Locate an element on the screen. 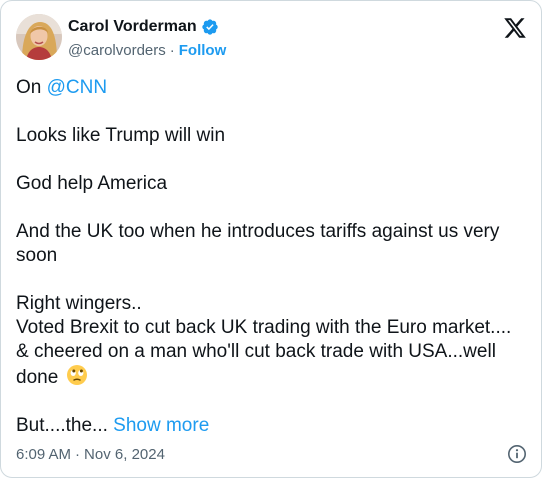 The image size is (544, 480). x-logo-icon is located at coordinates (515, 28).